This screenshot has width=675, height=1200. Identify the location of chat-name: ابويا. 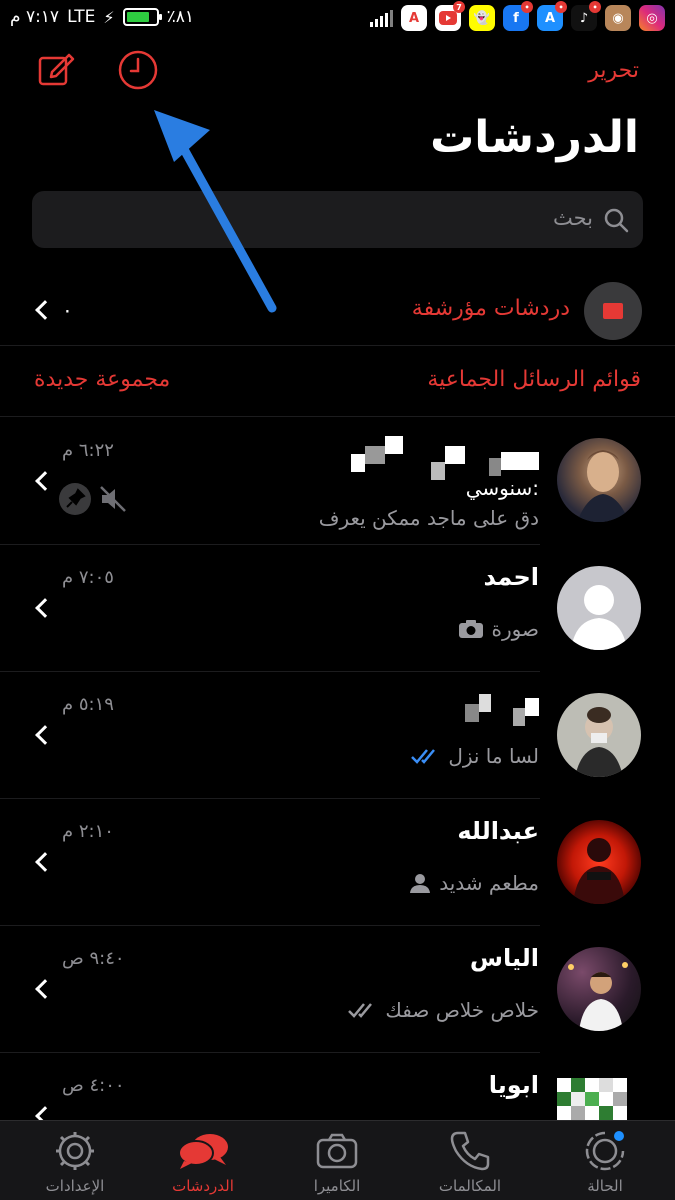
(513, 1085).